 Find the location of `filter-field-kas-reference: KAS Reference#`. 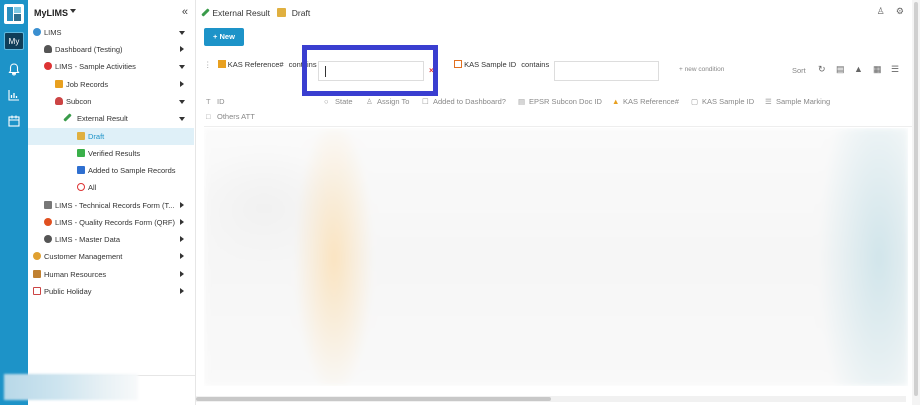

filter-field-kas-reference: KAS Reference# is located at coordinates (256, 64).